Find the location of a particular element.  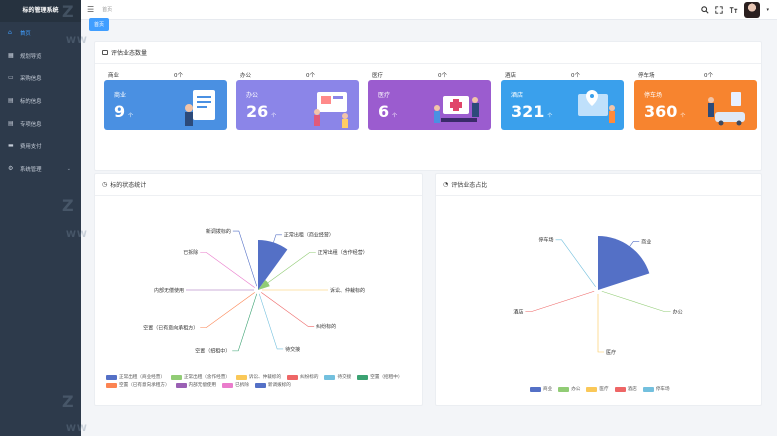

legend-label: 纠纷标的 is located at coordinates (309, 377).